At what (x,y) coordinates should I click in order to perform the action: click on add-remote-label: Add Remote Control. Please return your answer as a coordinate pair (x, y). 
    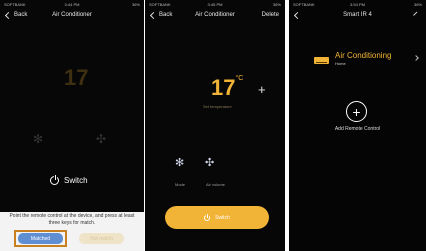
    Looking at the image, I should click on (357, 129).